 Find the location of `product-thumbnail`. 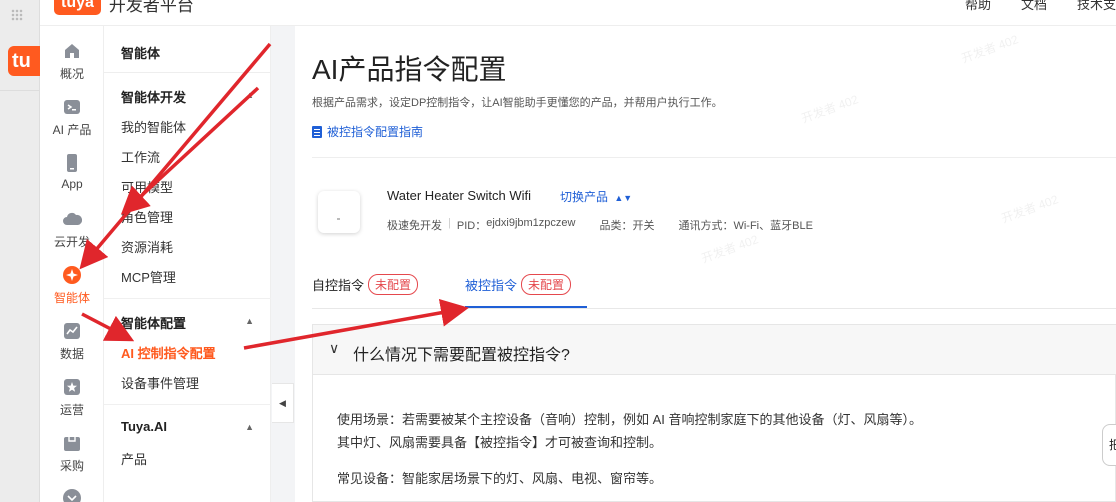

product-thumbnail is located at coordinates (339, 212).